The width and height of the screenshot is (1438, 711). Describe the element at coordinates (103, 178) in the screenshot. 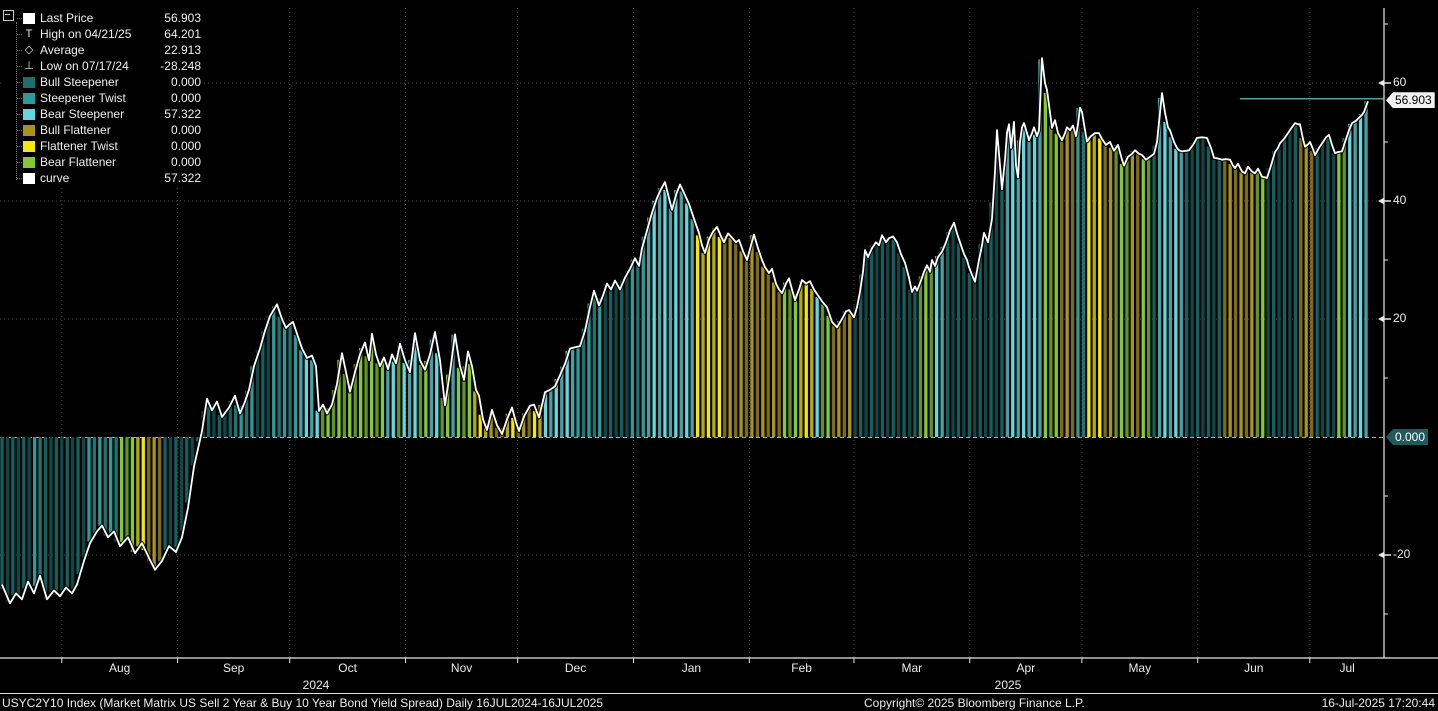

I see `legend-item-curve: curve 57.322` at that location.